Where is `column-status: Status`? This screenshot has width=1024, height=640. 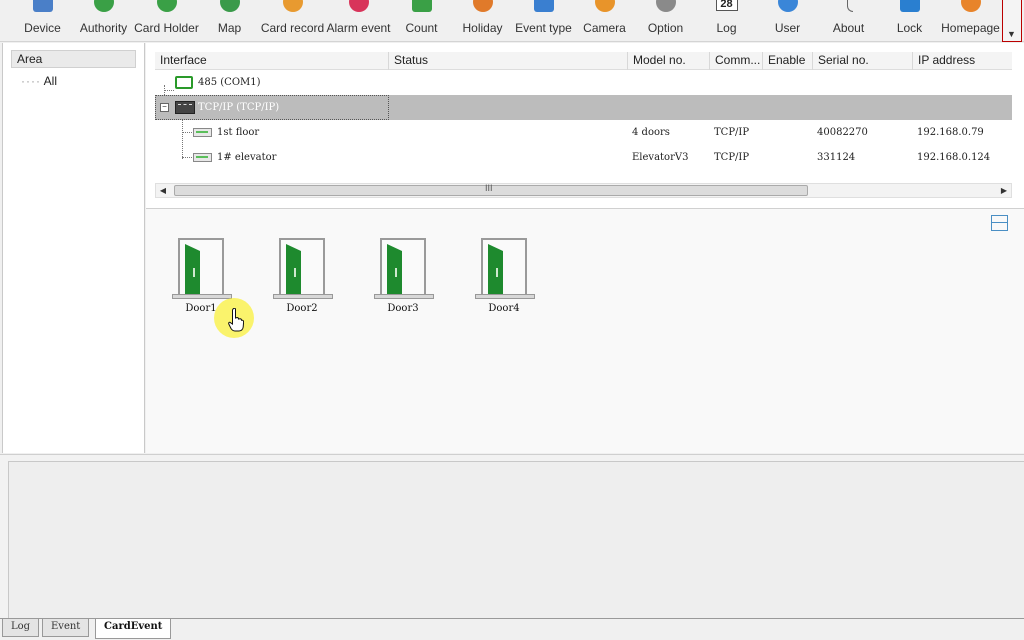
column-status: Status is located at coordinates (508, 61).